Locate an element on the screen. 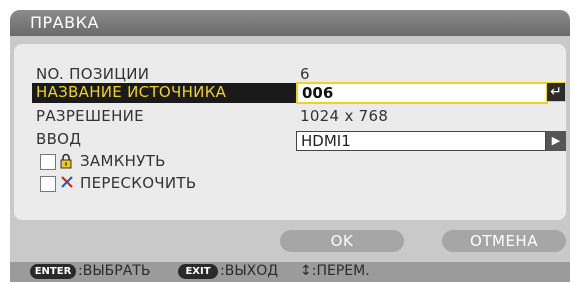 This screenshot has width=580, height=284. move-action-text: ↕:ПЕРЕМ. is located at coordinates (335, 271).